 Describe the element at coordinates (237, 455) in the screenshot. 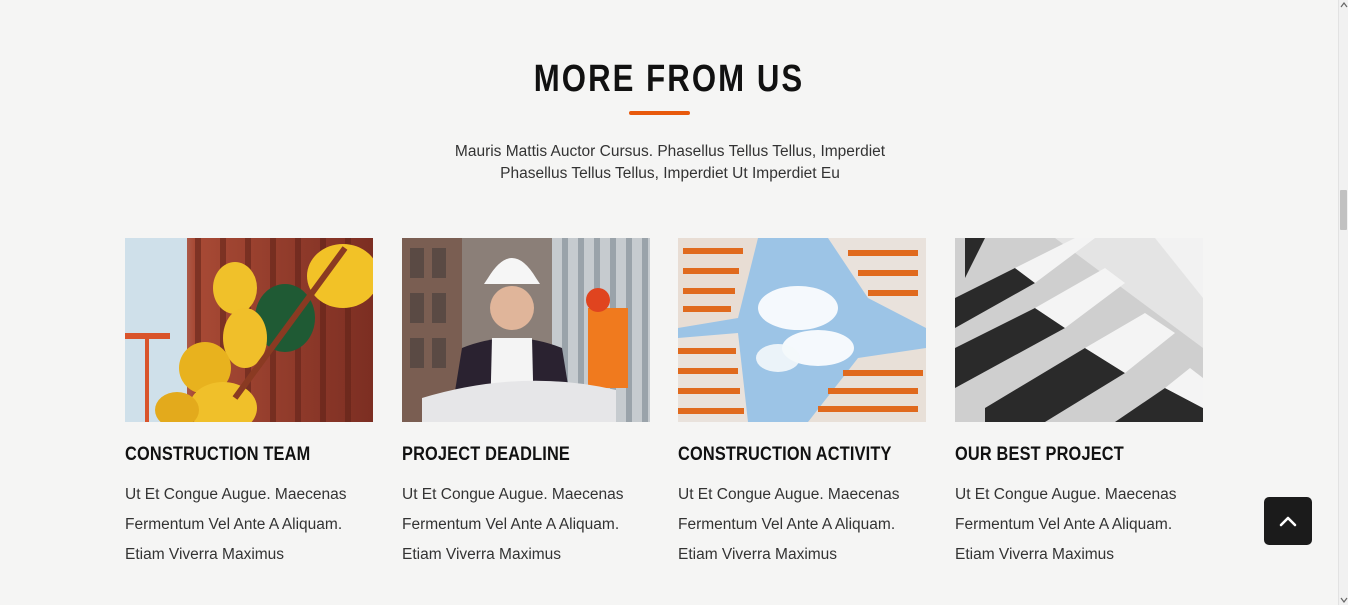

I see `card-title: CONSTRUCTION TEAM` at that location.